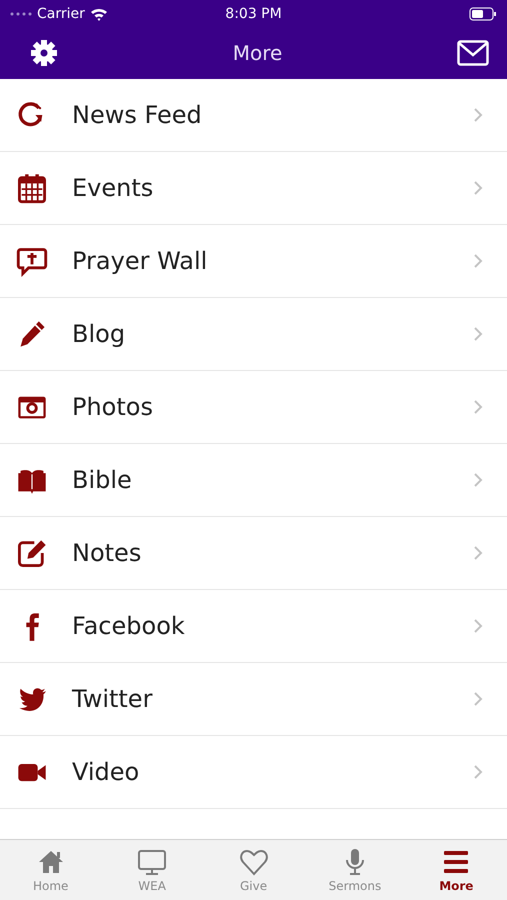 Image resolution: width=507 pixels, height=900 pixels. I want to click on monitor-icon, so click(152, 862).